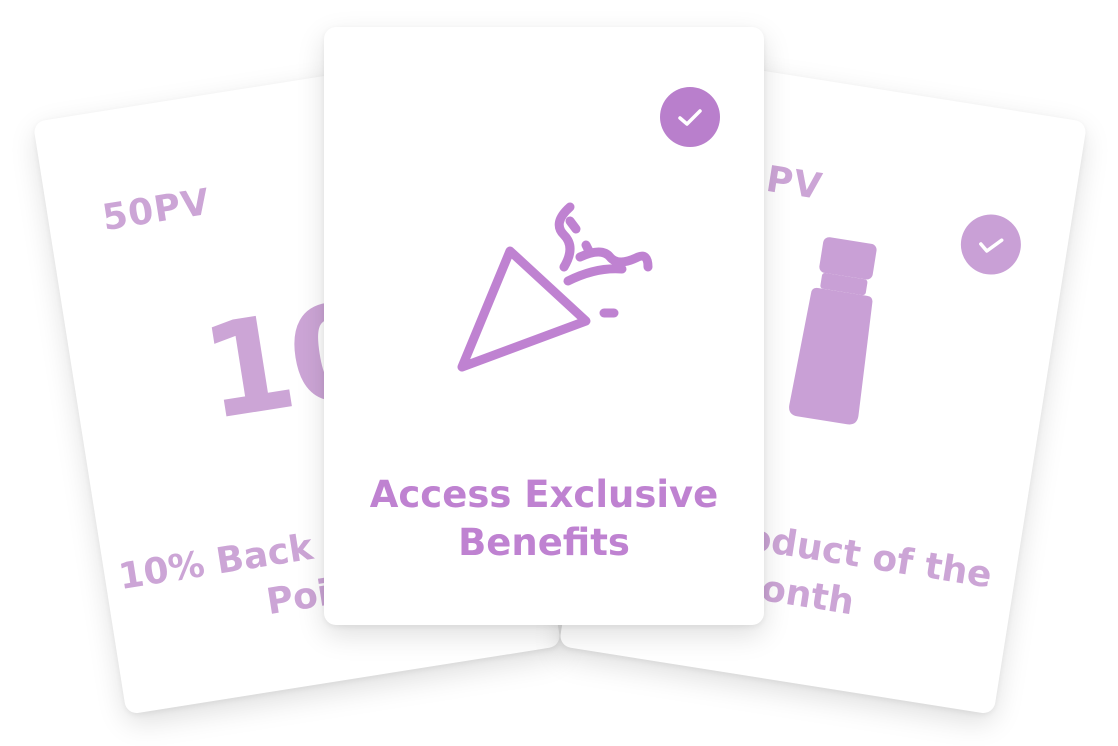 This screenshot has width=1118, height=746. Describe the element at coordinates (156, 210) in the screenshot. I see `pv-label: 50PV` at that location.